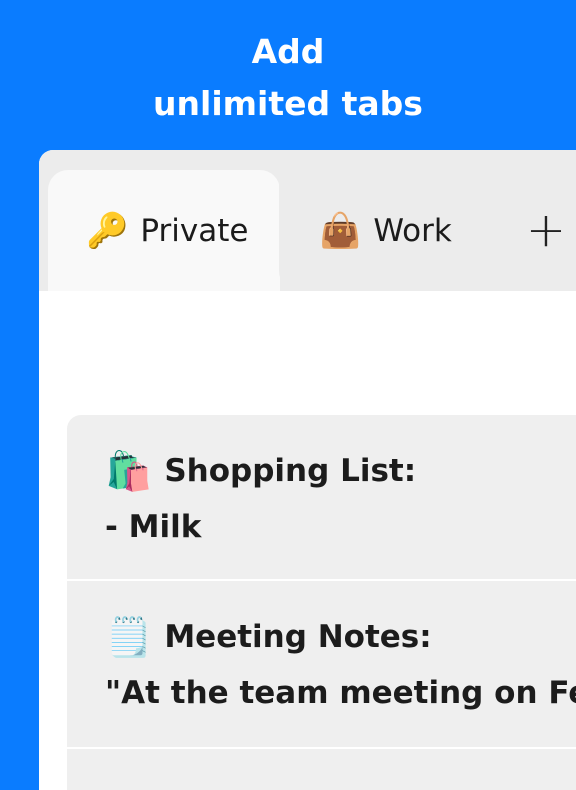 The height and width of the screenshot is (790, 576). Describe the element at coordinates (107, 230) in the screenshot. I see `key-icon: 🔑` at that location.